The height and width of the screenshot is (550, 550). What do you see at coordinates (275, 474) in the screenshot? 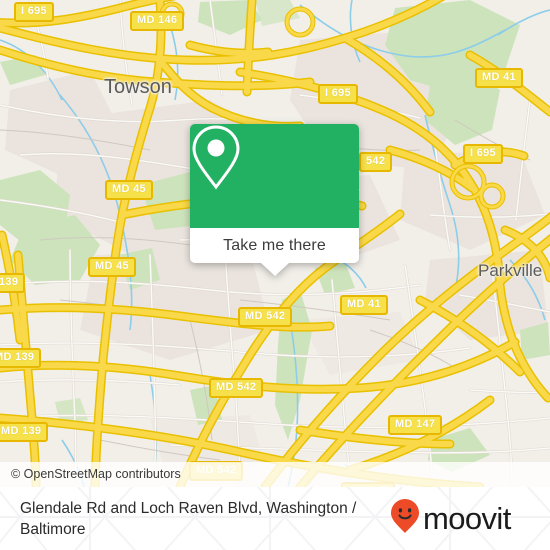
I see `osm-attribution: © OpenStreetMap contributors` at bounding box center [275, 474].